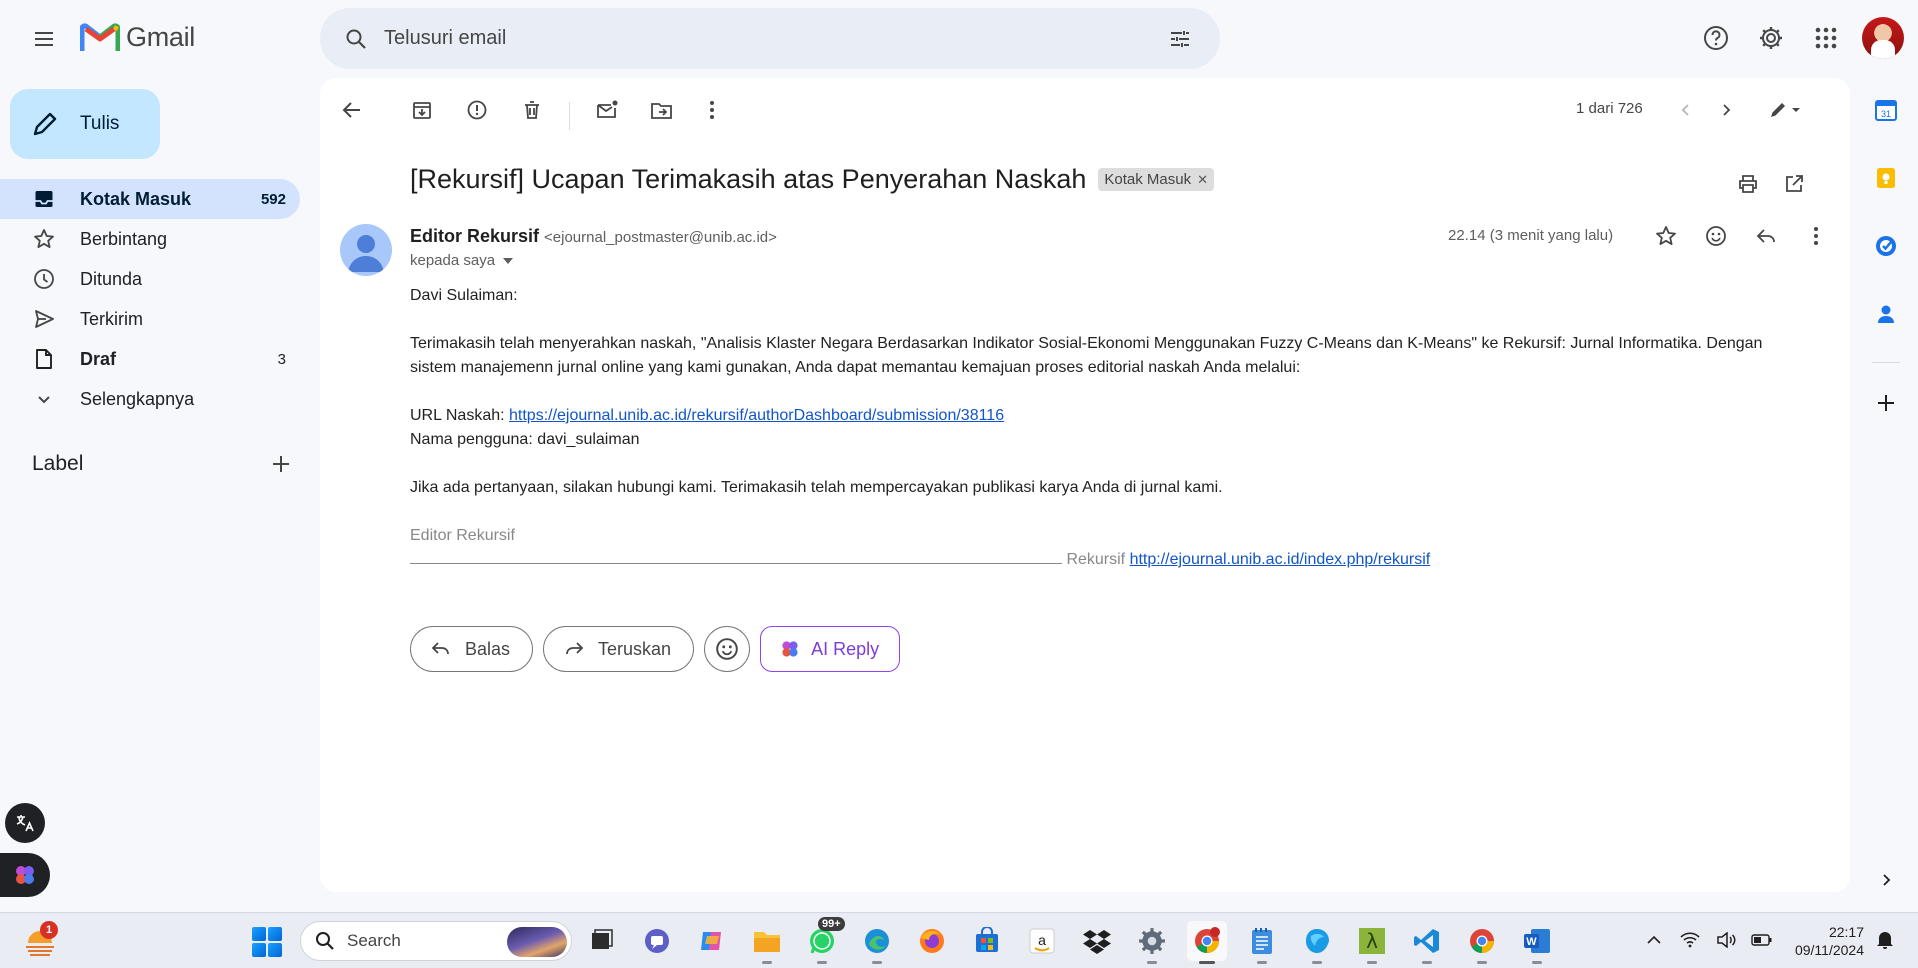  Describe the element at coordinates (525, 439) in the screenshot. I see `username-line: Nama pengguna: davi_sulaiman` at that location.